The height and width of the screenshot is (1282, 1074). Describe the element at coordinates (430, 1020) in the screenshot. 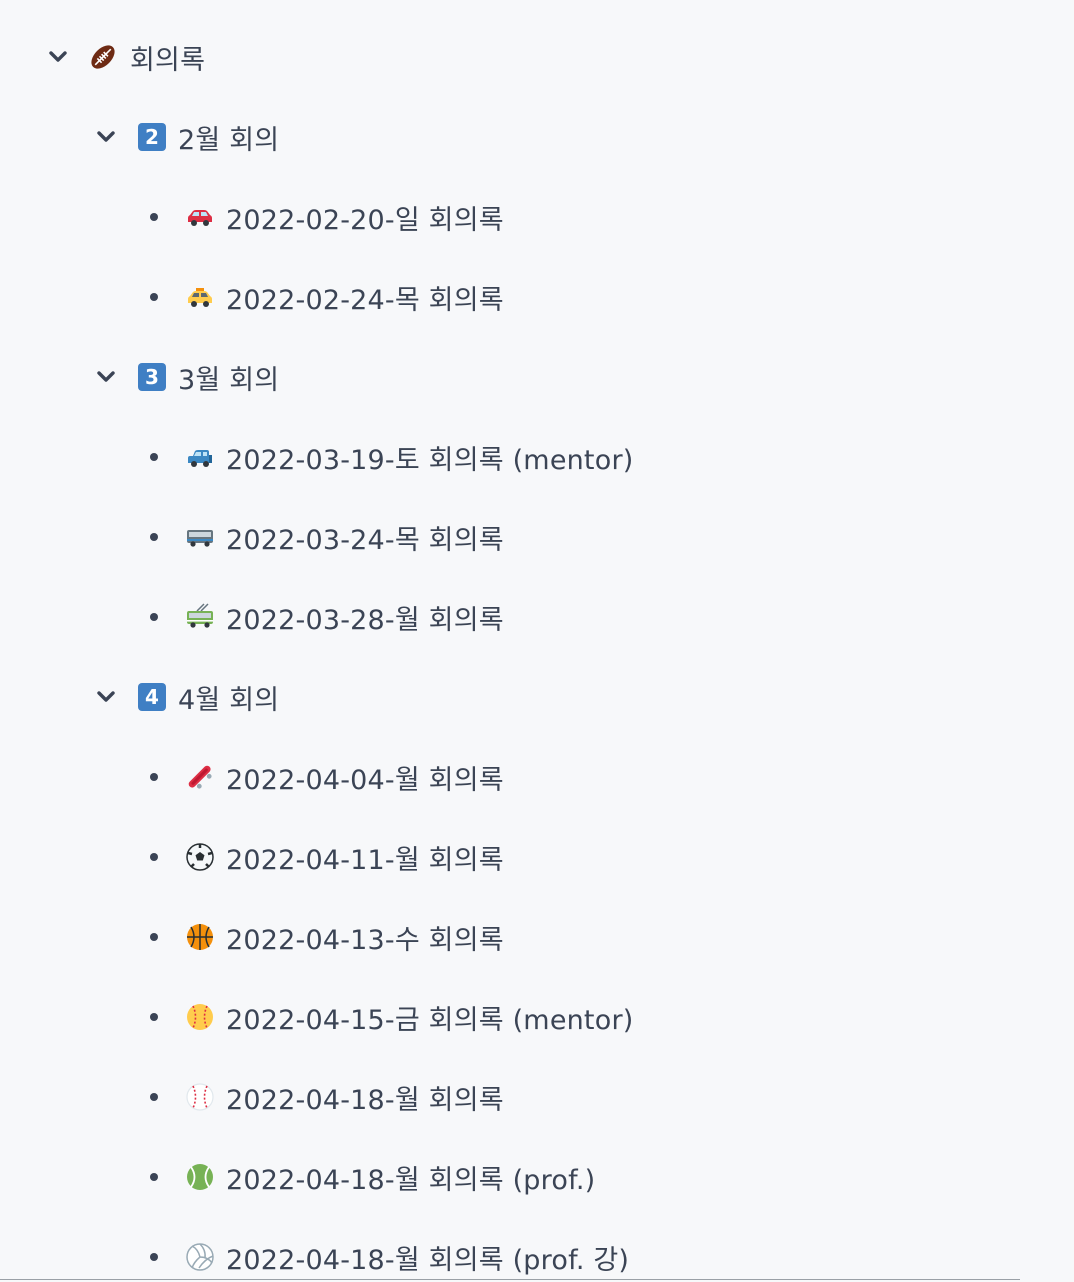

I see `item-label: 2022-04-15-금 회의록 (mentor)` at that location.